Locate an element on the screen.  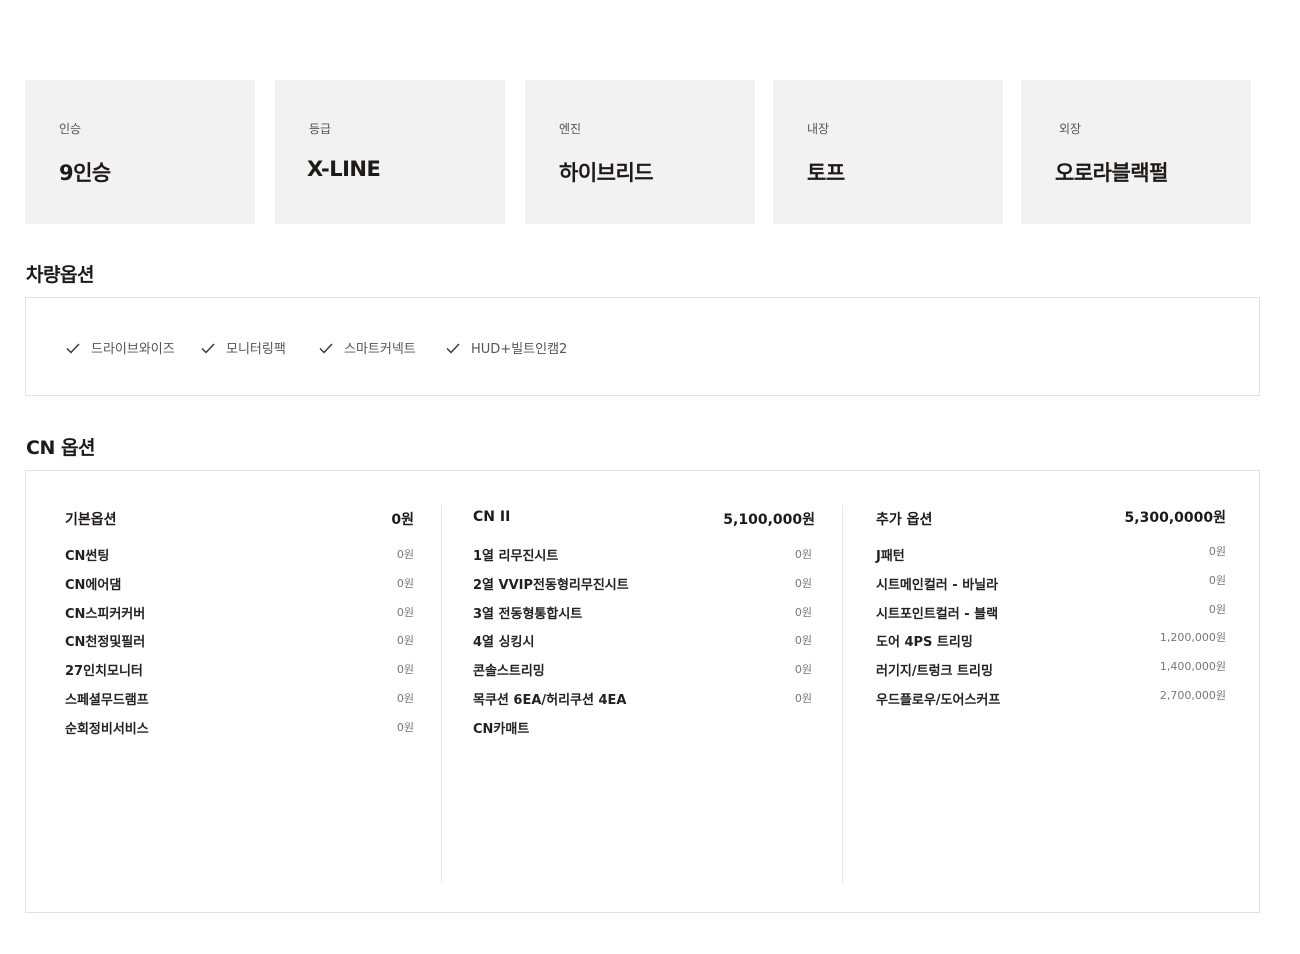
option-name: CN썬팅 is located at coordinates (87, 556).